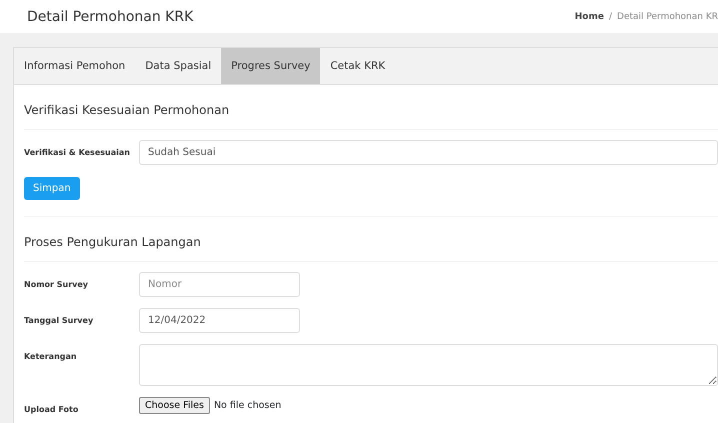  I want to click on field-label: Upload Foto, so click(52, 409).